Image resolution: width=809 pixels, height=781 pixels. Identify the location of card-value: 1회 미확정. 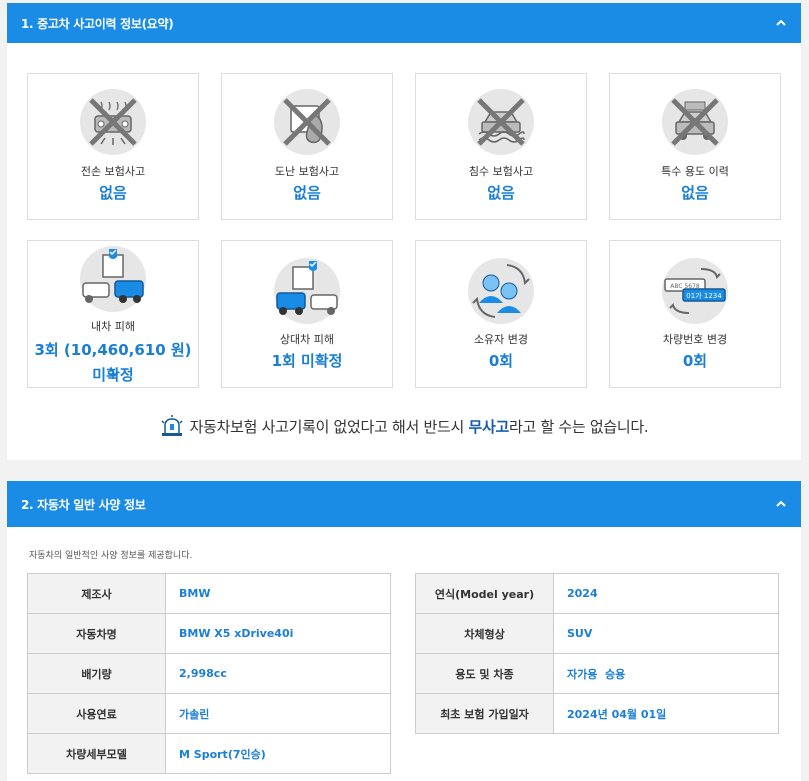
(307, 361).